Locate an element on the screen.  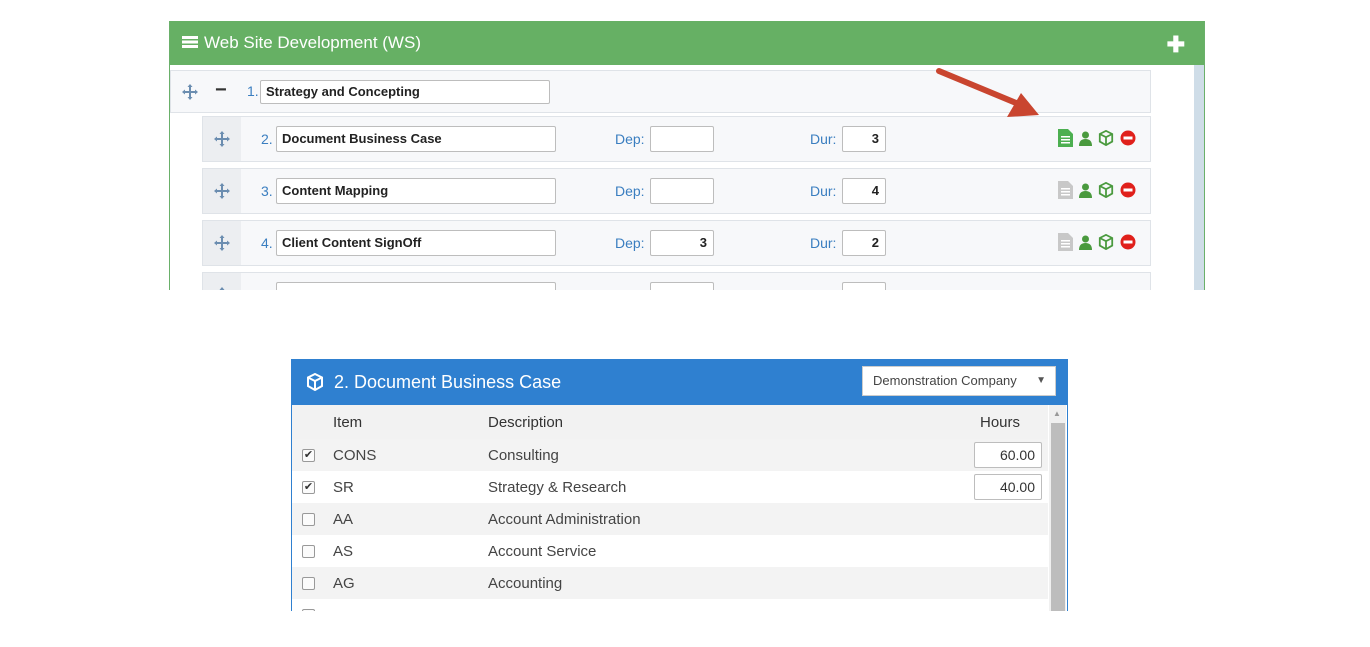
item-code: AS is located at coordinates (343, 551).